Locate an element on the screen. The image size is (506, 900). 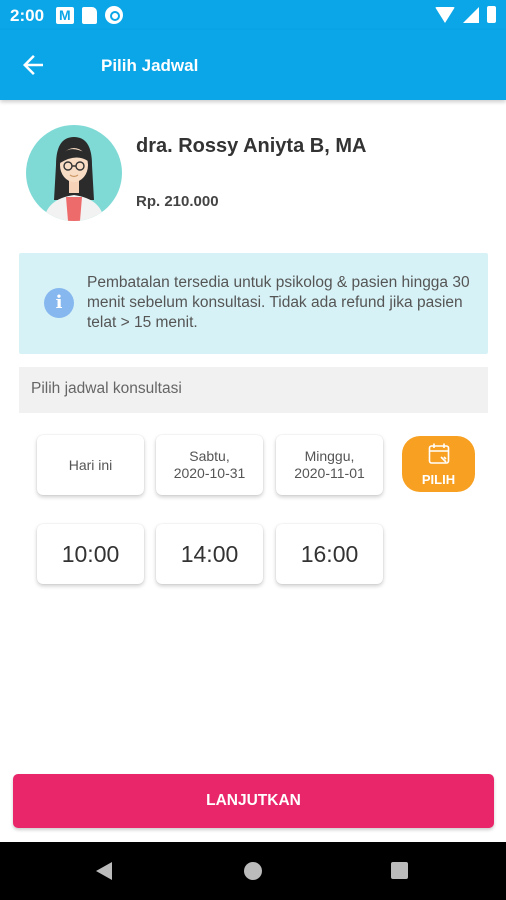
date-option-day: Minggu, is located at coordinates (329, 456).